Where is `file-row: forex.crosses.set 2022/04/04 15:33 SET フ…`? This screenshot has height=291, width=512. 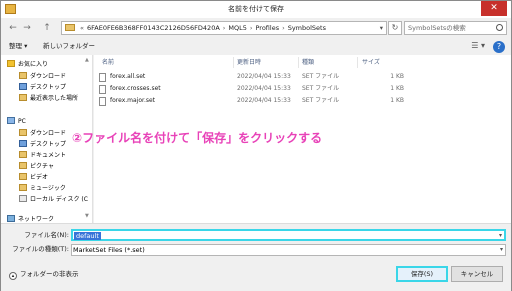
file-row: forex.crosses.set 2022/04/04 15:33 SET フ… is located at coordinates (299, 89).